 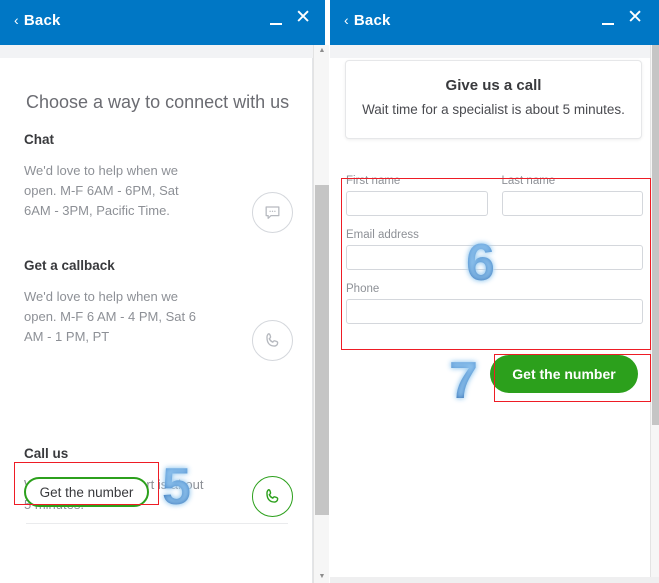 What do you see at coordinates (382, 235) in the screenshot?
I see `email-label: Email address` at bounding box center [382, 235].